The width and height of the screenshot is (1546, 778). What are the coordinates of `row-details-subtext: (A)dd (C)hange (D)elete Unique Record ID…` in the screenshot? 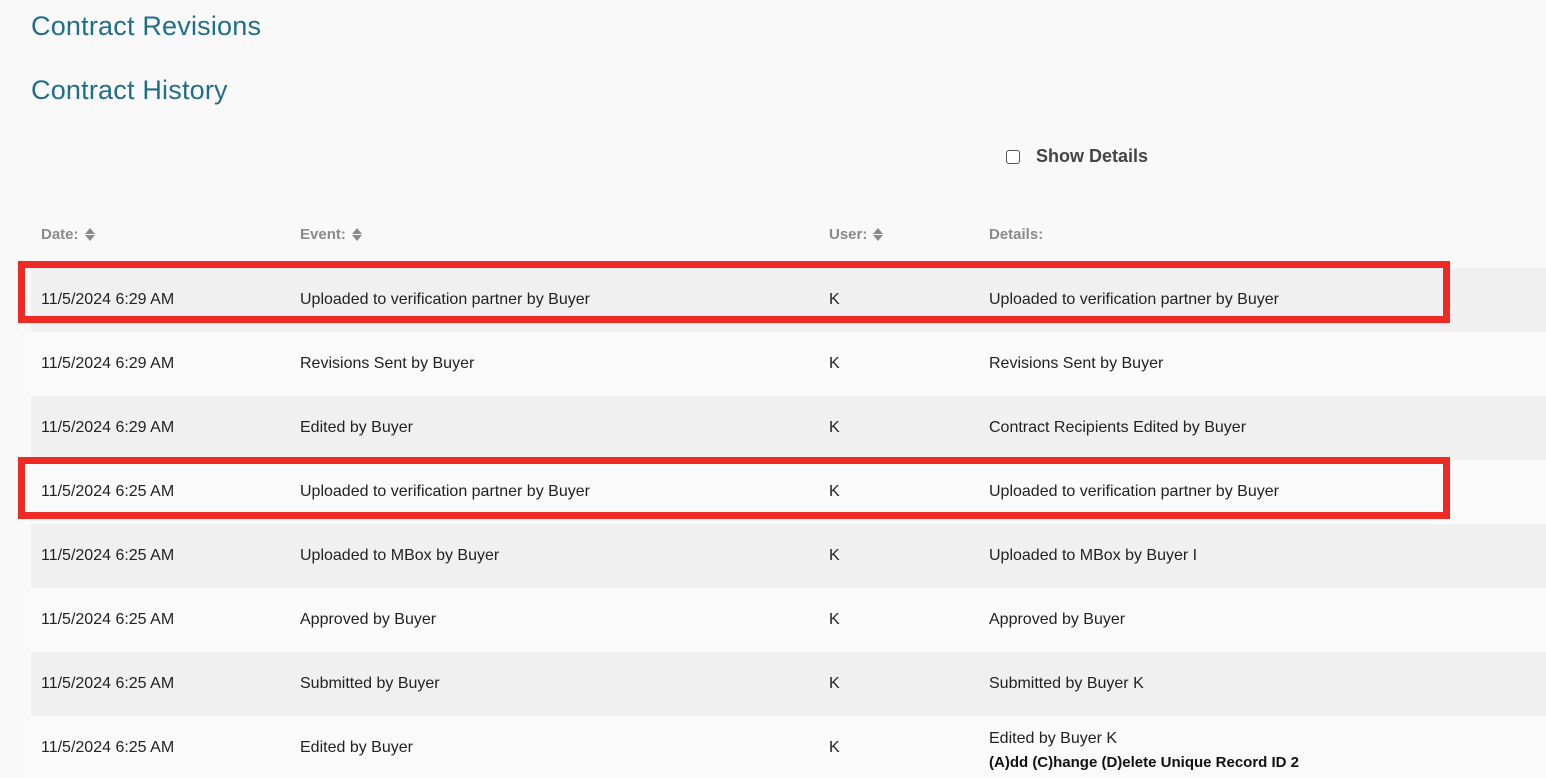 It's located at (1144, 762).